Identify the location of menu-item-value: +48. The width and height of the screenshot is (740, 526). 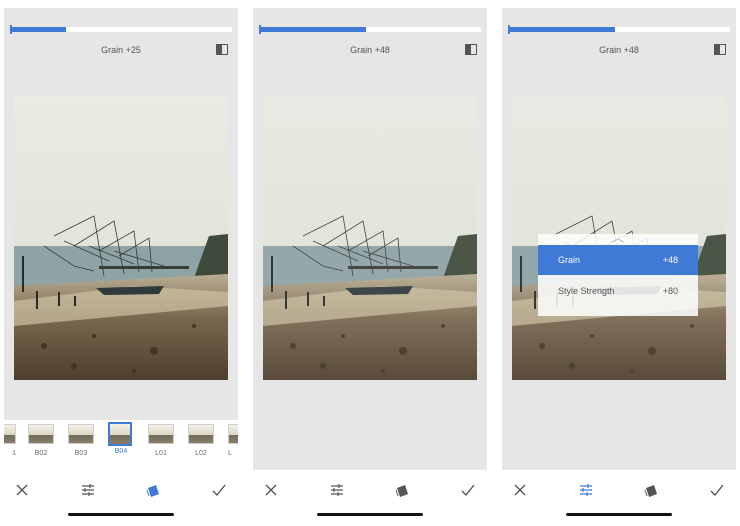
(670, 260).